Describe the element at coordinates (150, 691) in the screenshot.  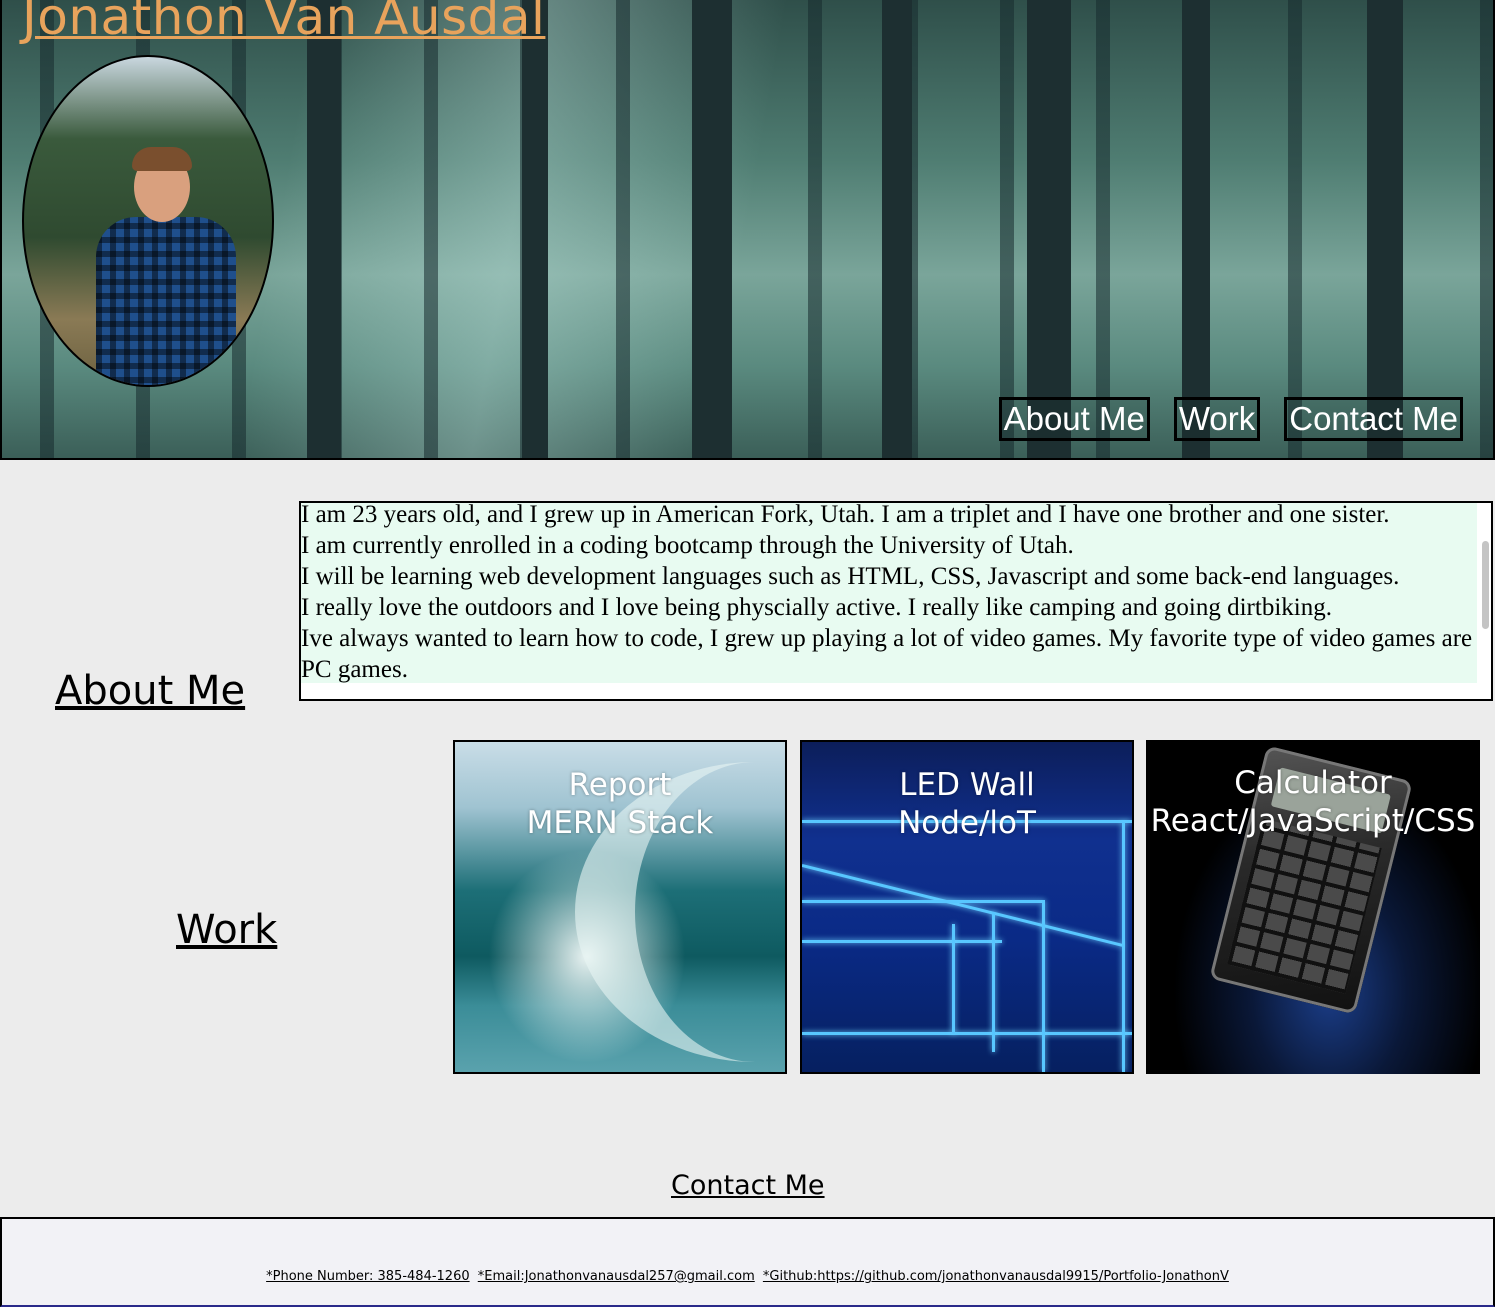
I see `about-heading: About Me` at that location.